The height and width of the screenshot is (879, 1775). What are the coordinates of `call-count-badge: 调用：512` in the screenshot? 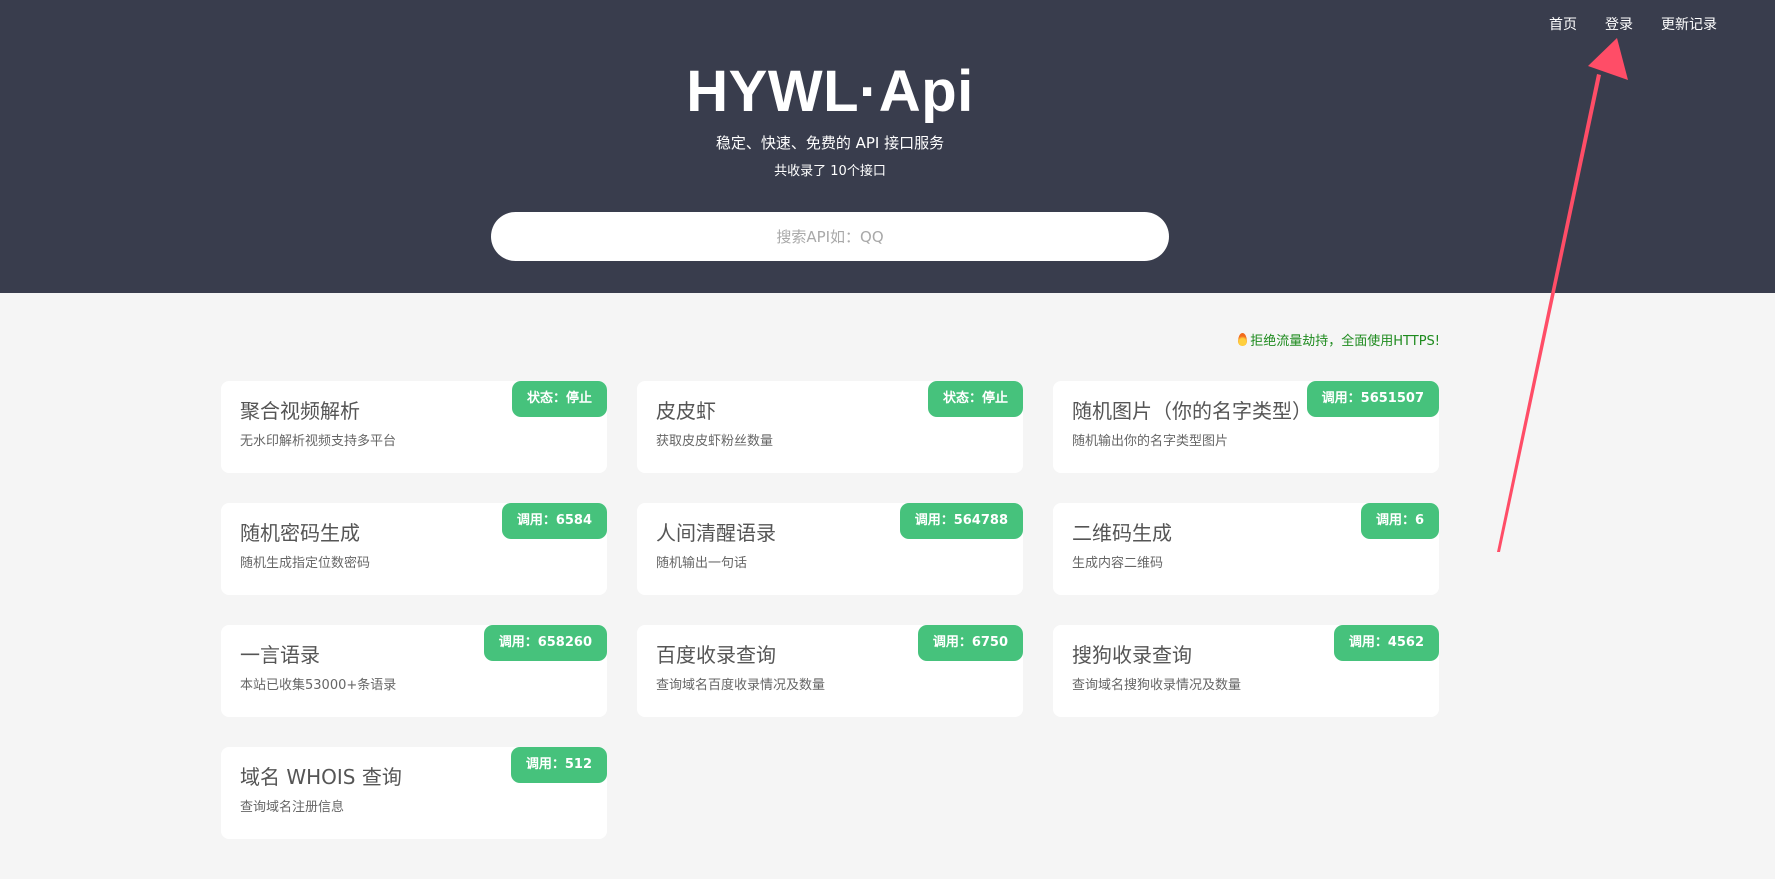 It's located at (558, 765).